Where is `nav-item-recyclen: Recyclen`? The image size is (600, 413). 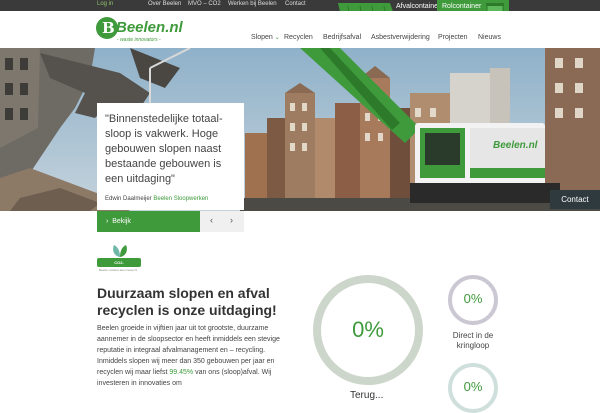 nav-item-recyclen: Recyclen is located at coordinates (298, 37).